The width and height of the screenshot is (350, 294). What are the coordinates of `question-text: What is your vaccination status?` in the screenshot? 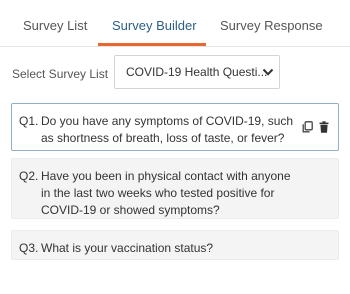 It's located at (127, 248).